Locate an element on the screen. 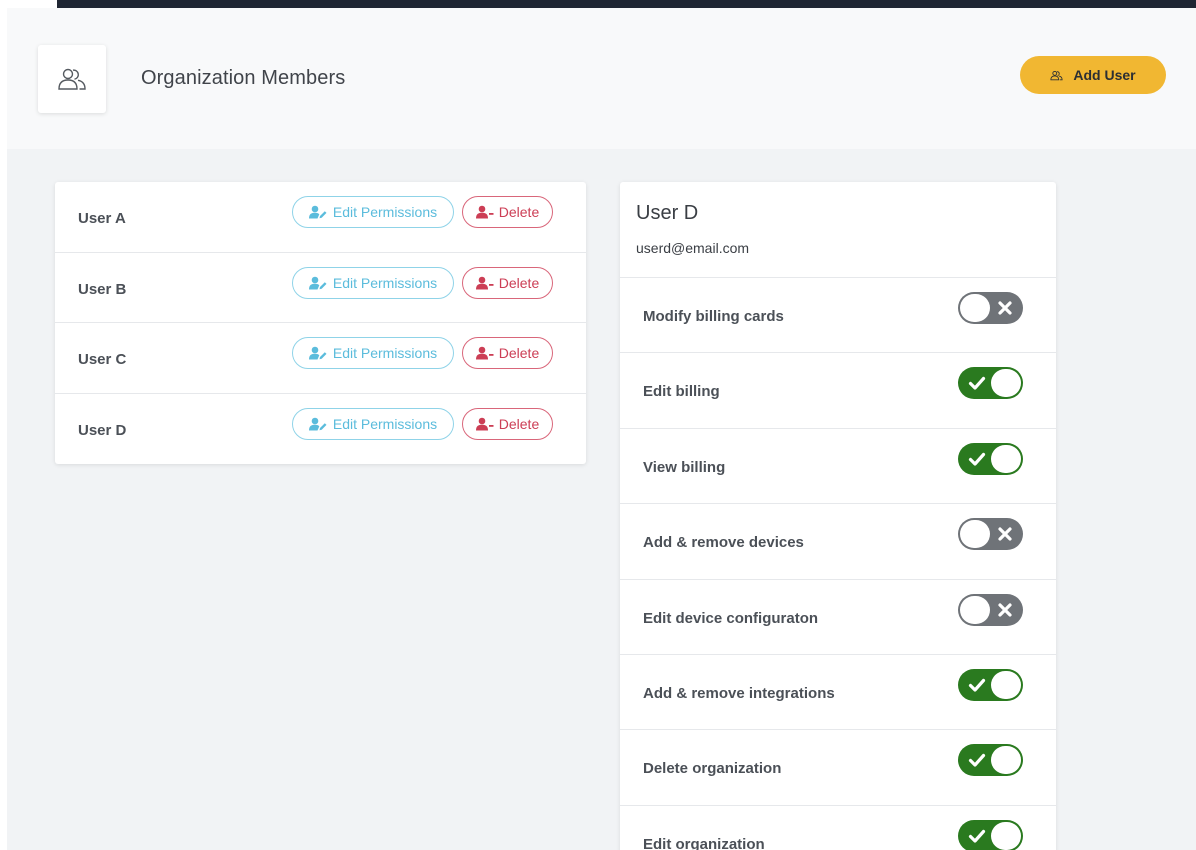 Image resolution: width=1196 pixels, height=850 pixels. members-icon-box is located at coordinates (72, 79).